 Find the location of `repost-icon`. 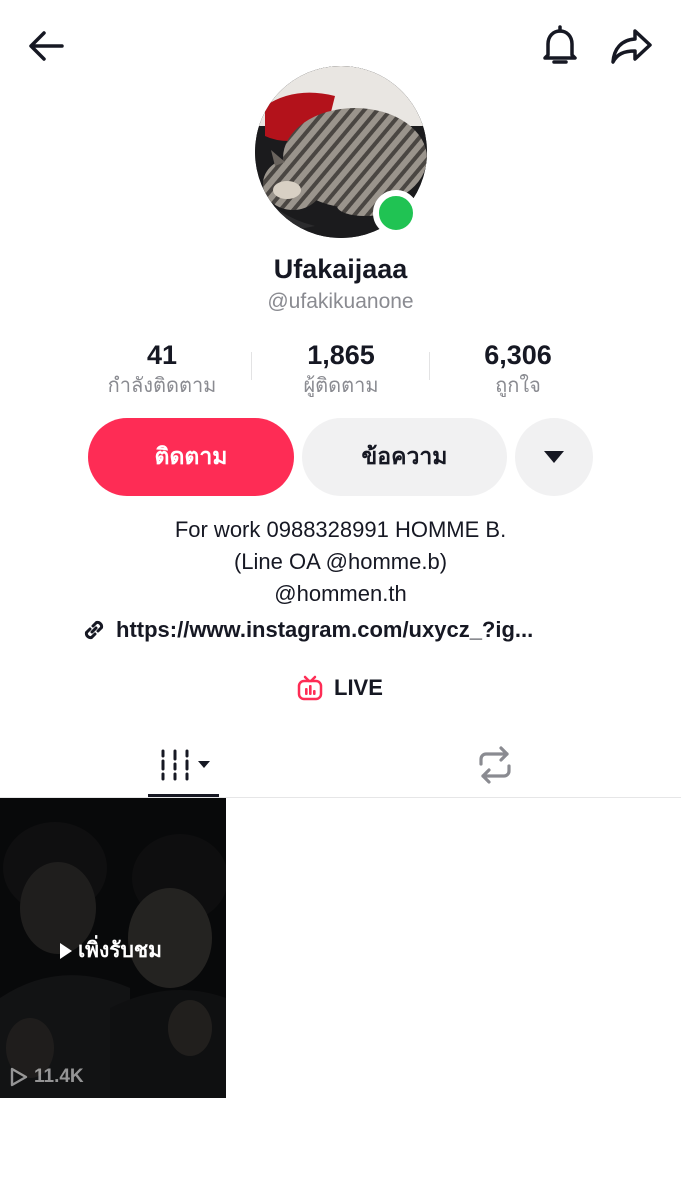

repost-icon is located at coordinates (495, 765).